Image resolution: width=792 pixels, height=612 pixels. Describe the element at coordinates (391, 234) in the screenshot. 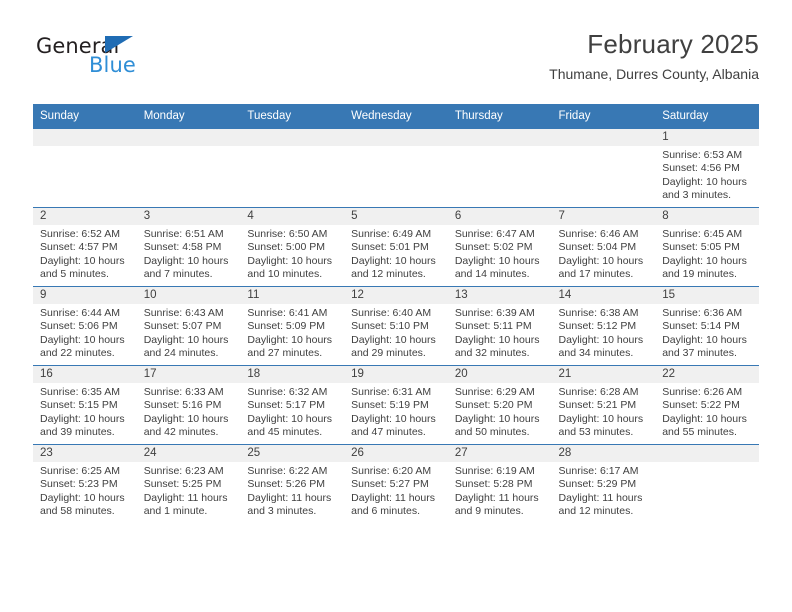

I see `sunrise-text: Sunrise: 6:49 AM` at that location.